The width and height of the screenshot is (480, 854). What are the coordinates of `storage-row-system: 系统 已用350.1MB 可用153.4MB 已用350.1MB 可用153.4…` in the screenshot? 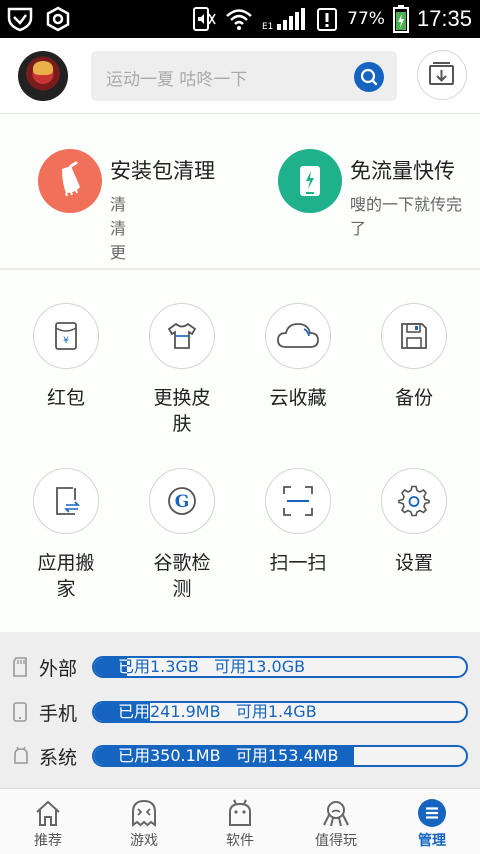 It's located at (240, 756).